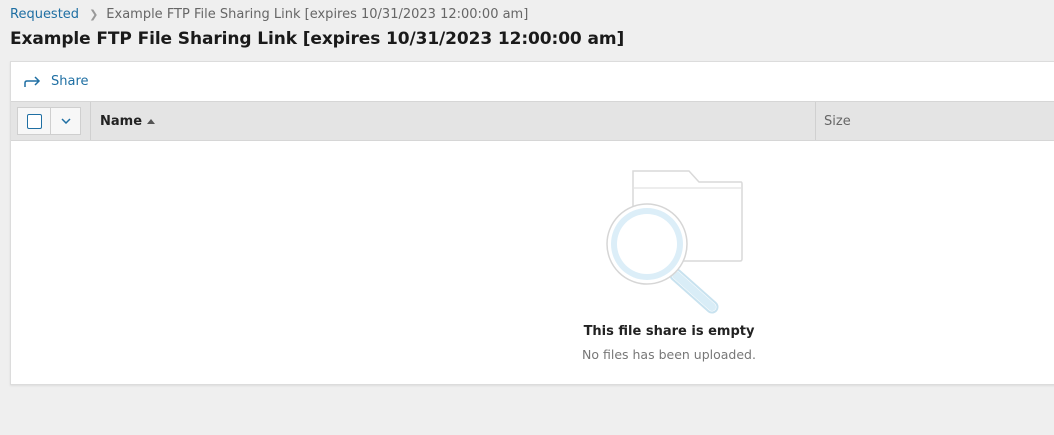 The width and height of the screenshot is (1054, 435). What do you see at coordinates (669, 354) in the screenshot?
I see `empty-state-subtitle: No files has been uploaded.` at bounding box center [669, 354].